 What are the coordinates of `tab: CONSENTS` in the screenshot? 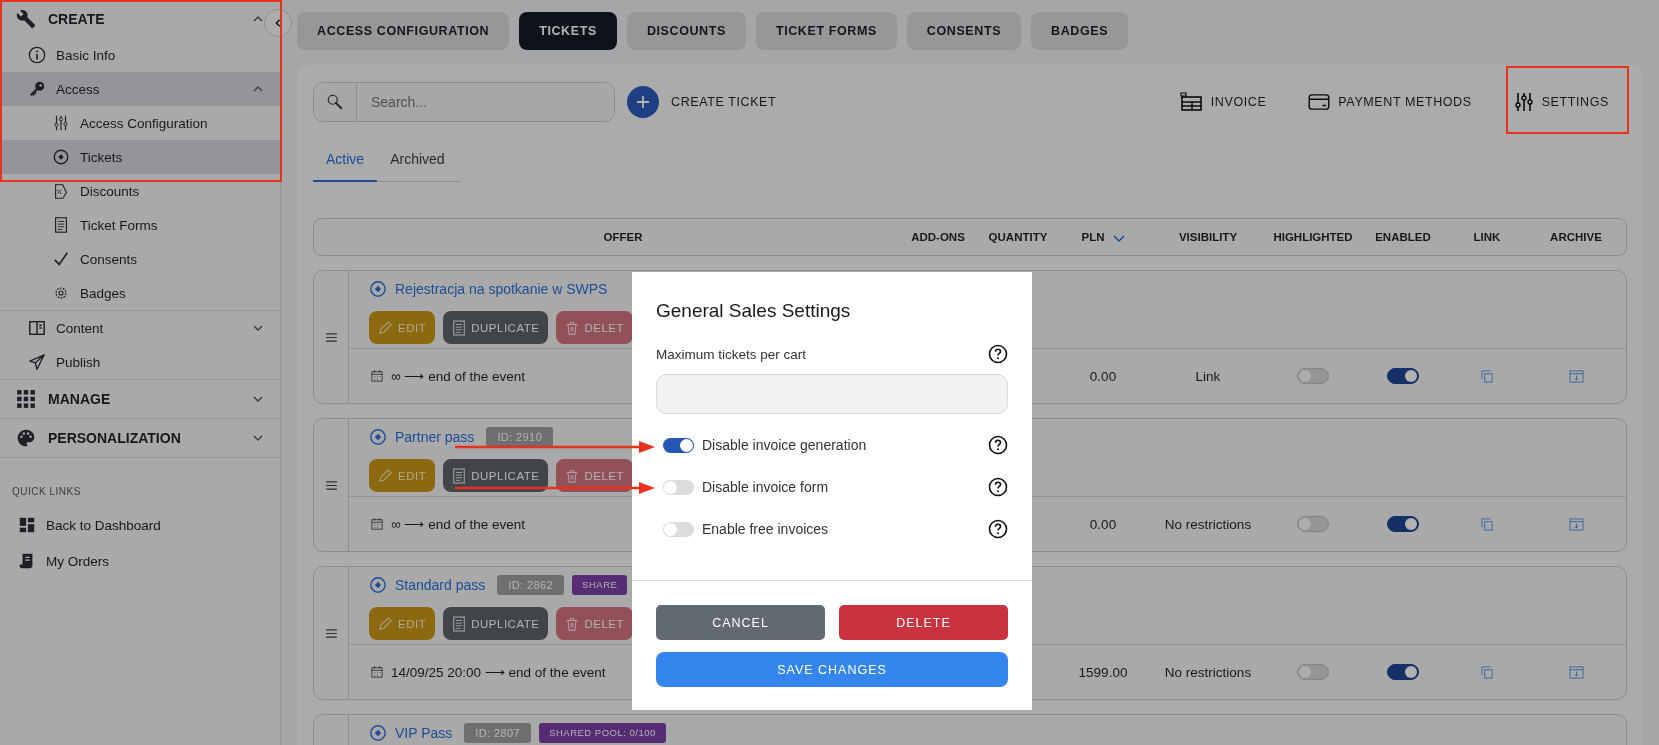 It's located at (964, 31).